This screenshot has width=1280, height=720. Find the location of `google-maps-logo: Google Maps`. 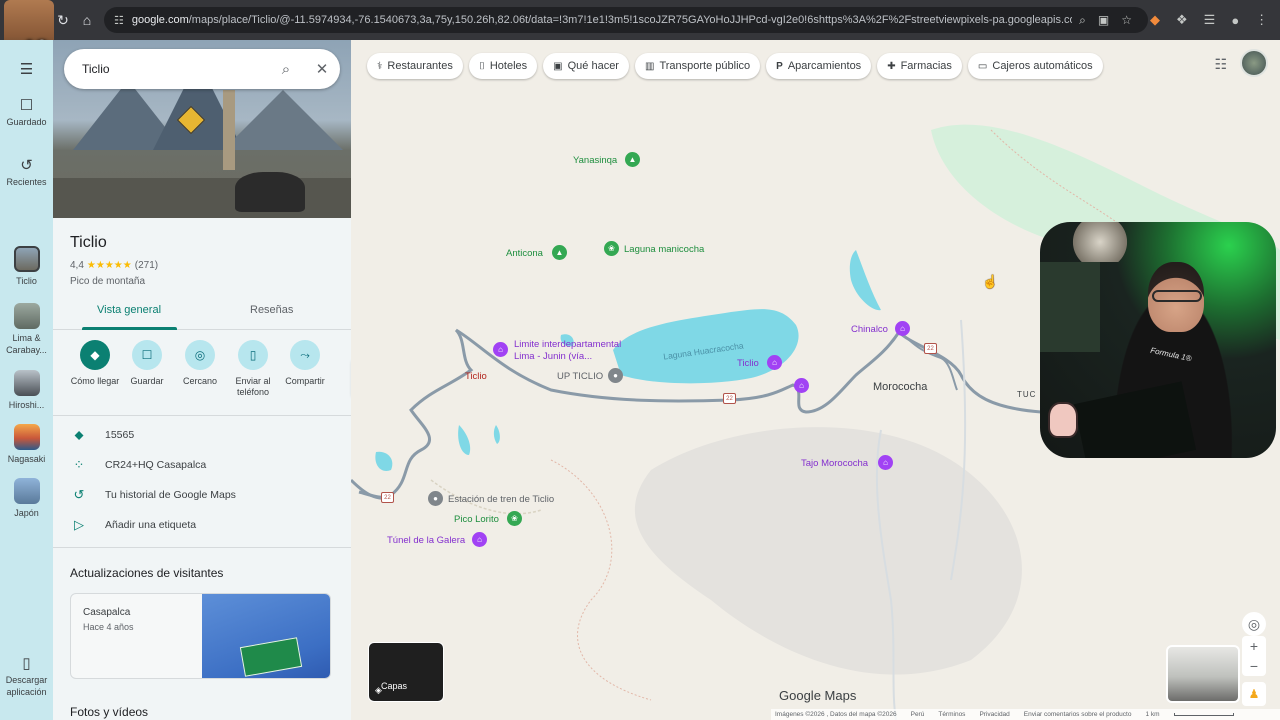

google-maps-logo: Google Maps is located at coordinates (818, 695).